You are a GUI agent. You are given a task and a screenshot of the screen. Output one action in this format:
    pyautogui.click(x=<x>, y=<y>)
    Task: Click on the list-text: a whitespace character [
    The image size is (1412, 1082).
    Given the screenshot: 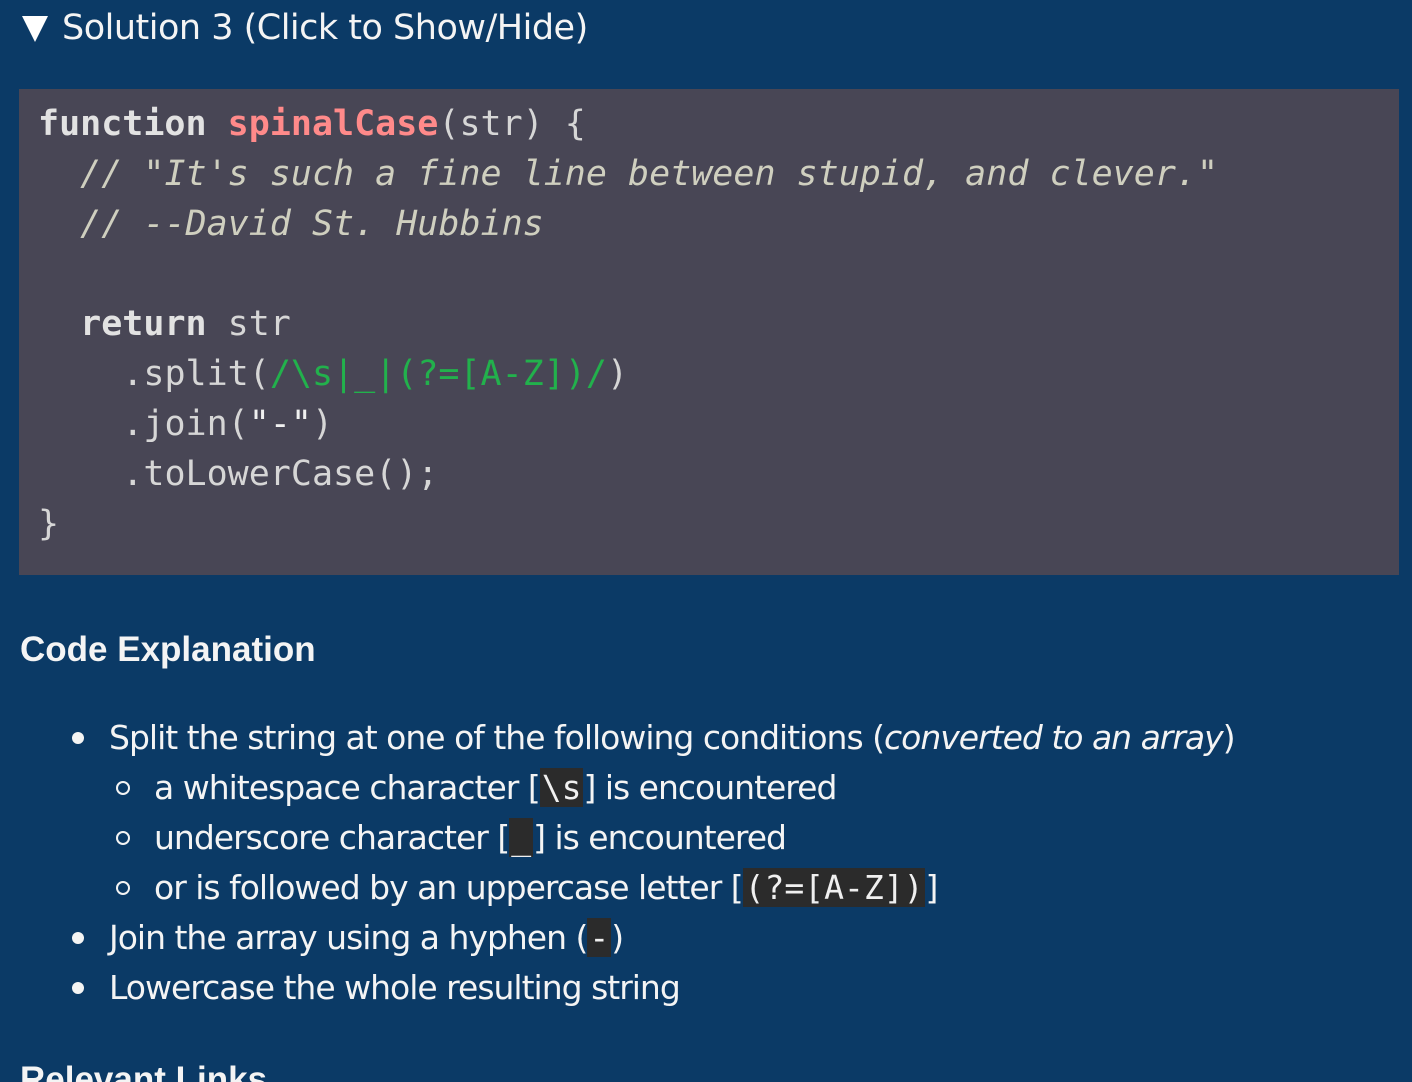 What is the action you would take?
    pyautogui.click(x=347, y=787)
    